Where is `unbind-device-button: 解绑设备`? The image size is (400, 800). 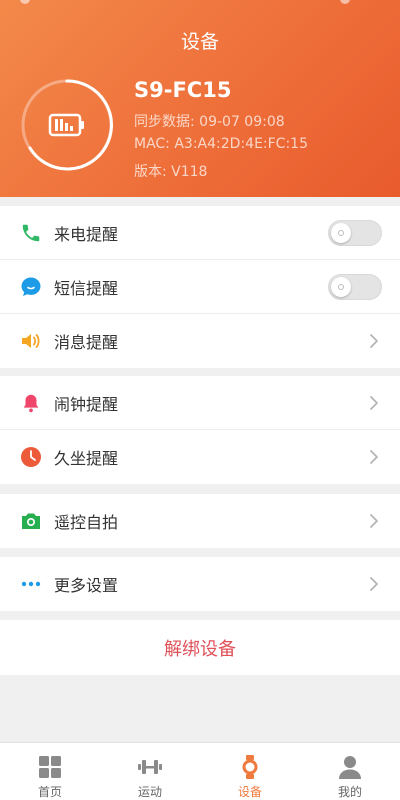
unbind-device-button: 解绑设备 is located at coordinates (200, 647).